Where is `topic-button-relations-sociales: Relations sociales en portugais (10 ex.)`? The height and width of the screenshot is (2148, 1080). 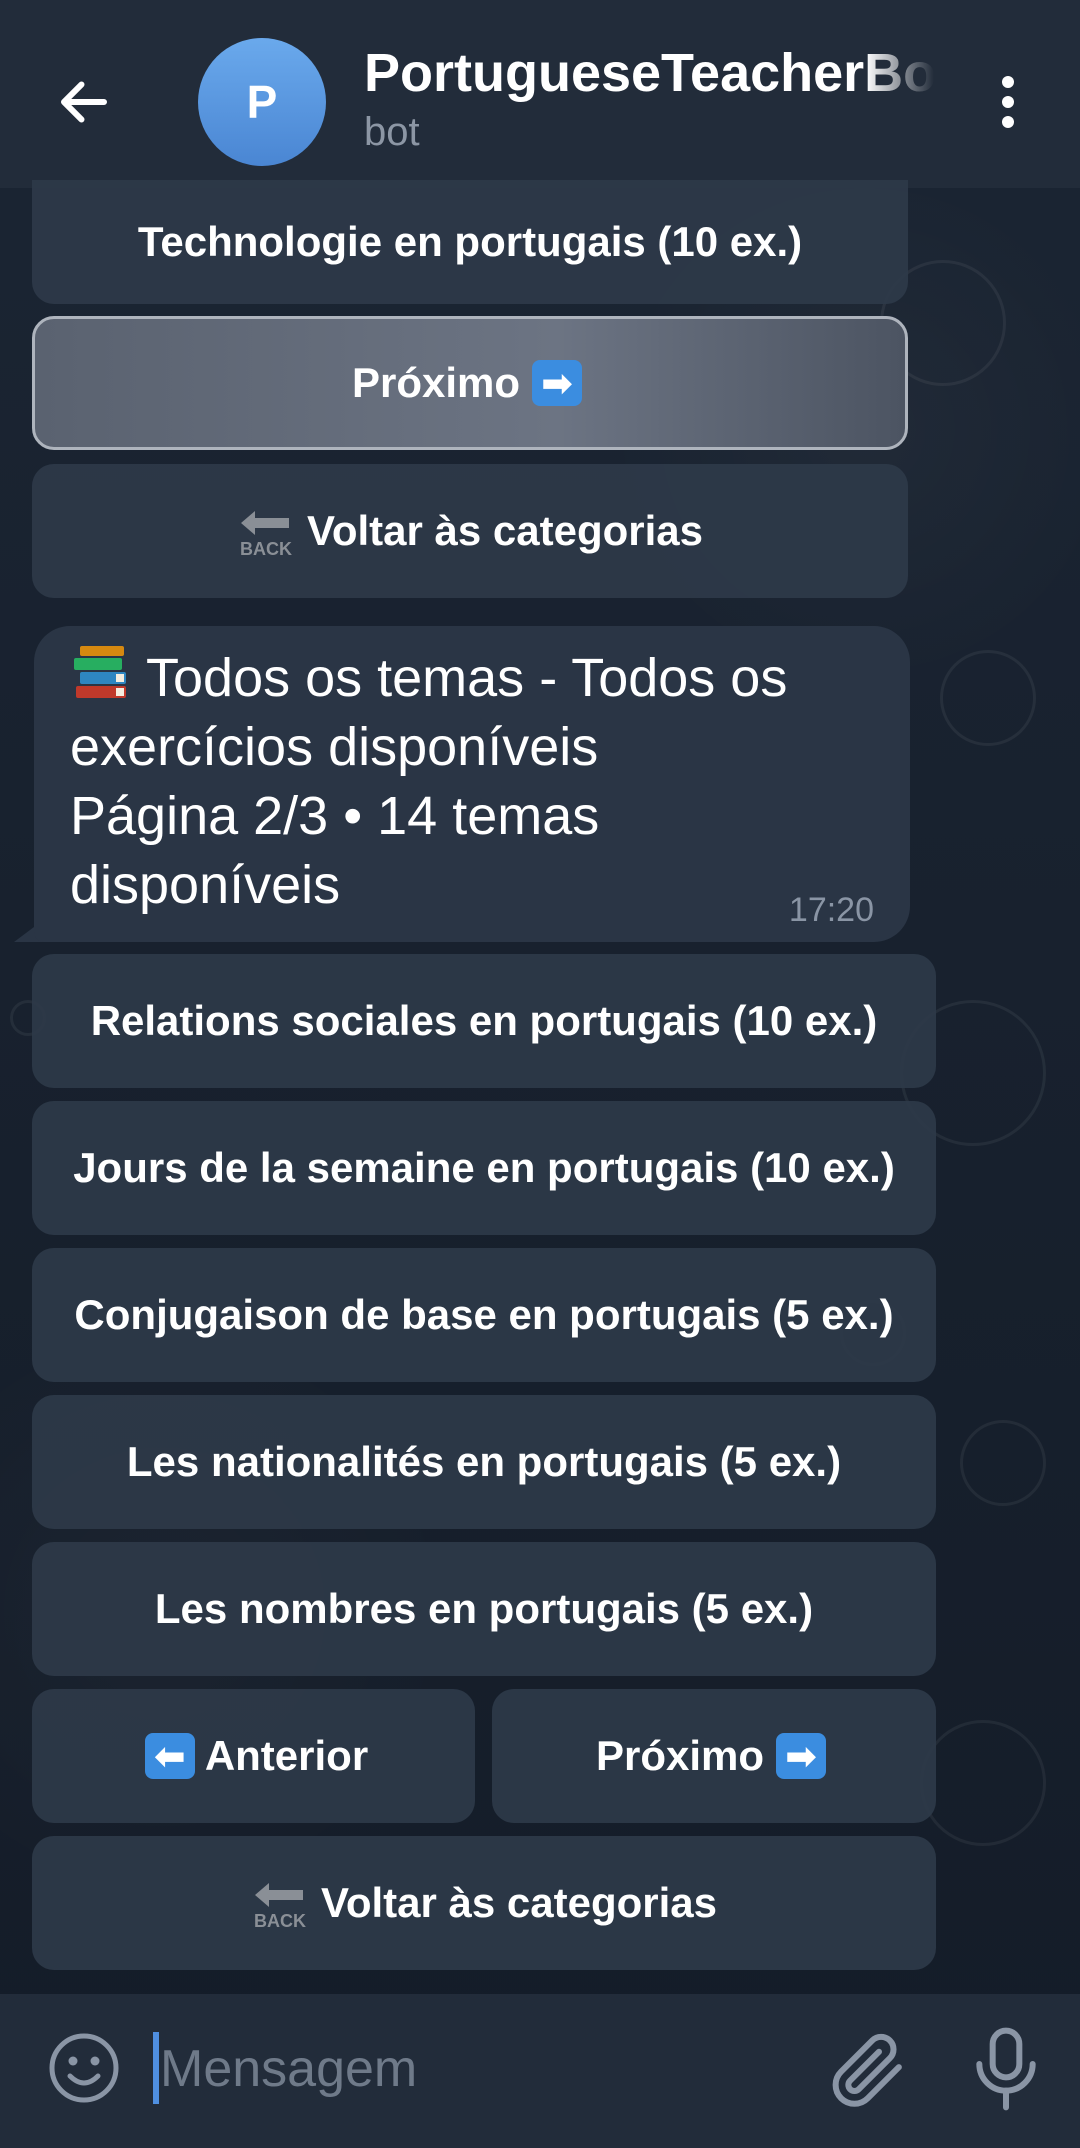
topic-button-relations-sociales: Relations sociales en portugais (10 ex.) is located at coordinates (484, 1021).